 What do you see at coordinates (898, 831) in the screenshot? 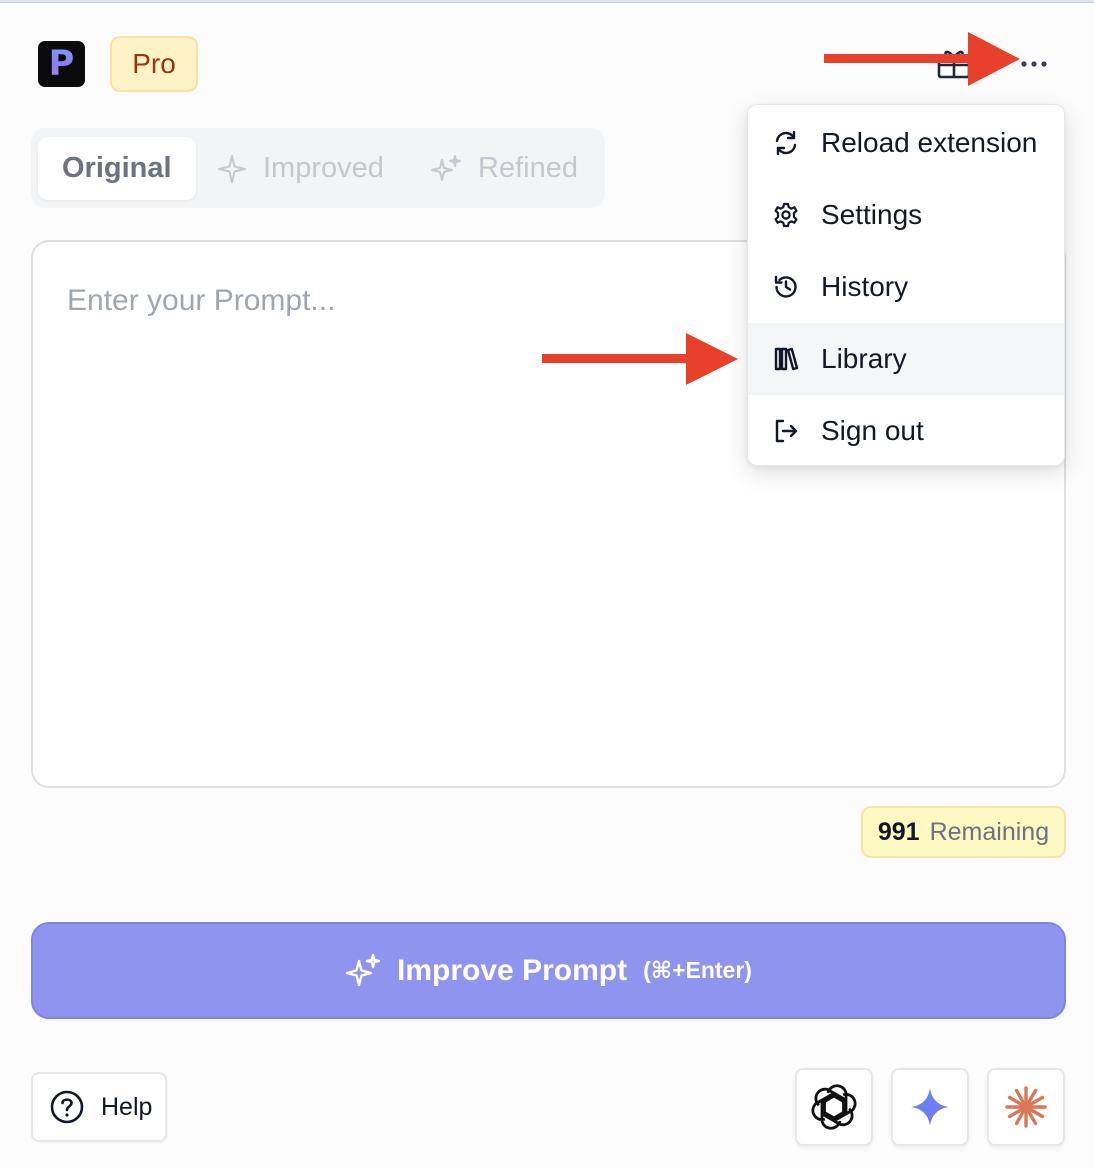
I see `remaining-count: 991` at bounding box center [898, 831].